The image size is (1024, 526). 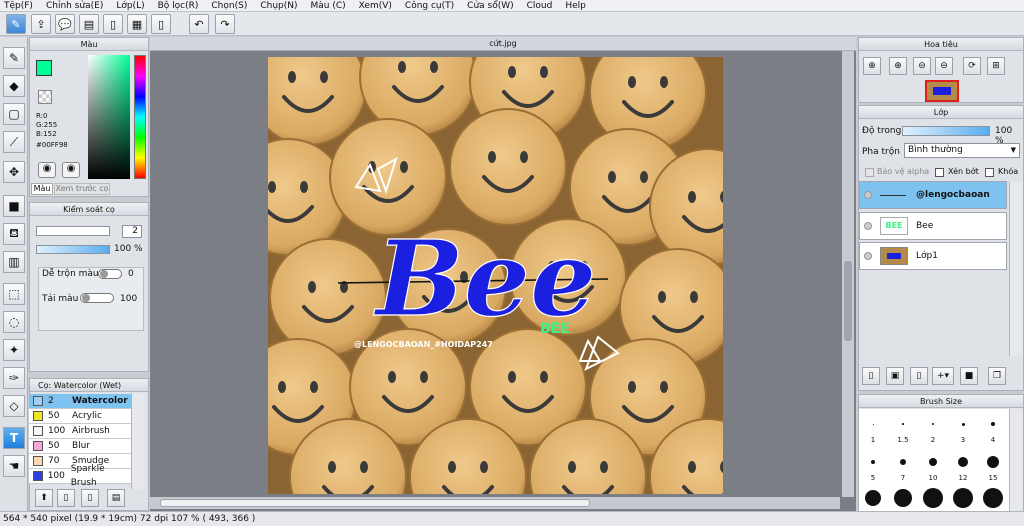 I want to click on text-tool-icon: T, so click(x=14, y=438).